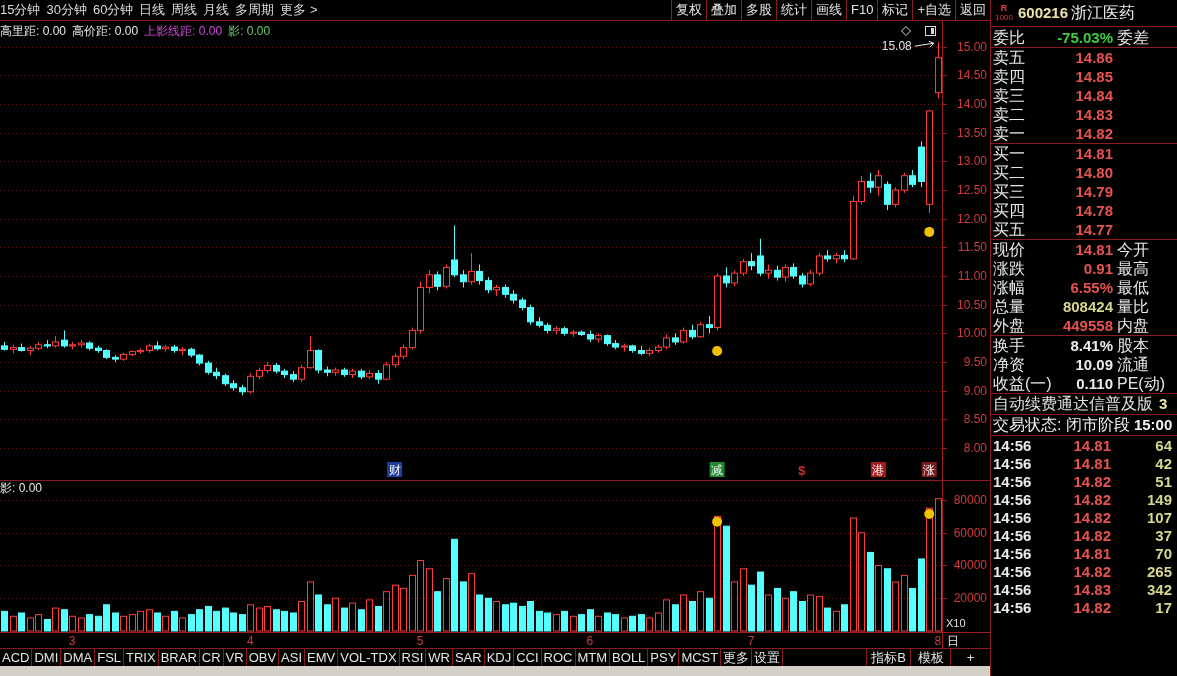  Describe the element at coordinates (802, 470) in the screenshot. I see `event-mark: $` at that location.